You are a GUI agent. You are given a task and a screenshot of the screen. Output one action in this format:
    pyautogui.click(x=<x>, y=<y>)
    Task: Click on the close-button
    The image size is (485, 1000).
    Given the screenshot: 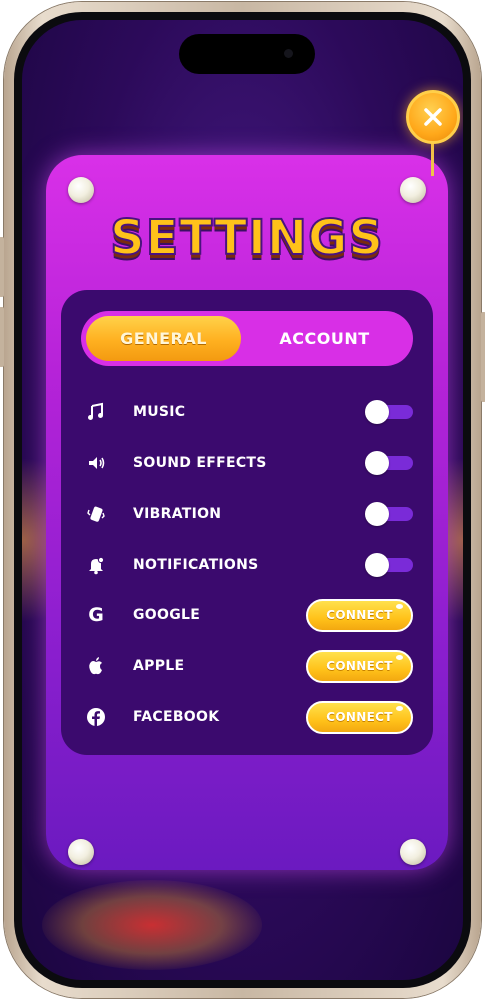 What is the action you would take?
    pyautogui.click(x=433, y=117)
    